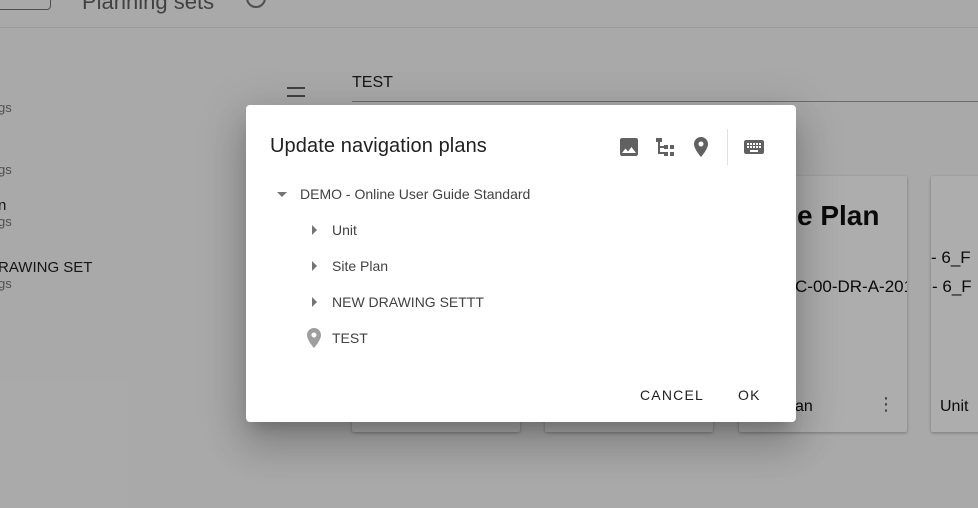  Describe the element at coordinates (665, 147) in the screenshot. I see `tree-structure-icon` at that location.